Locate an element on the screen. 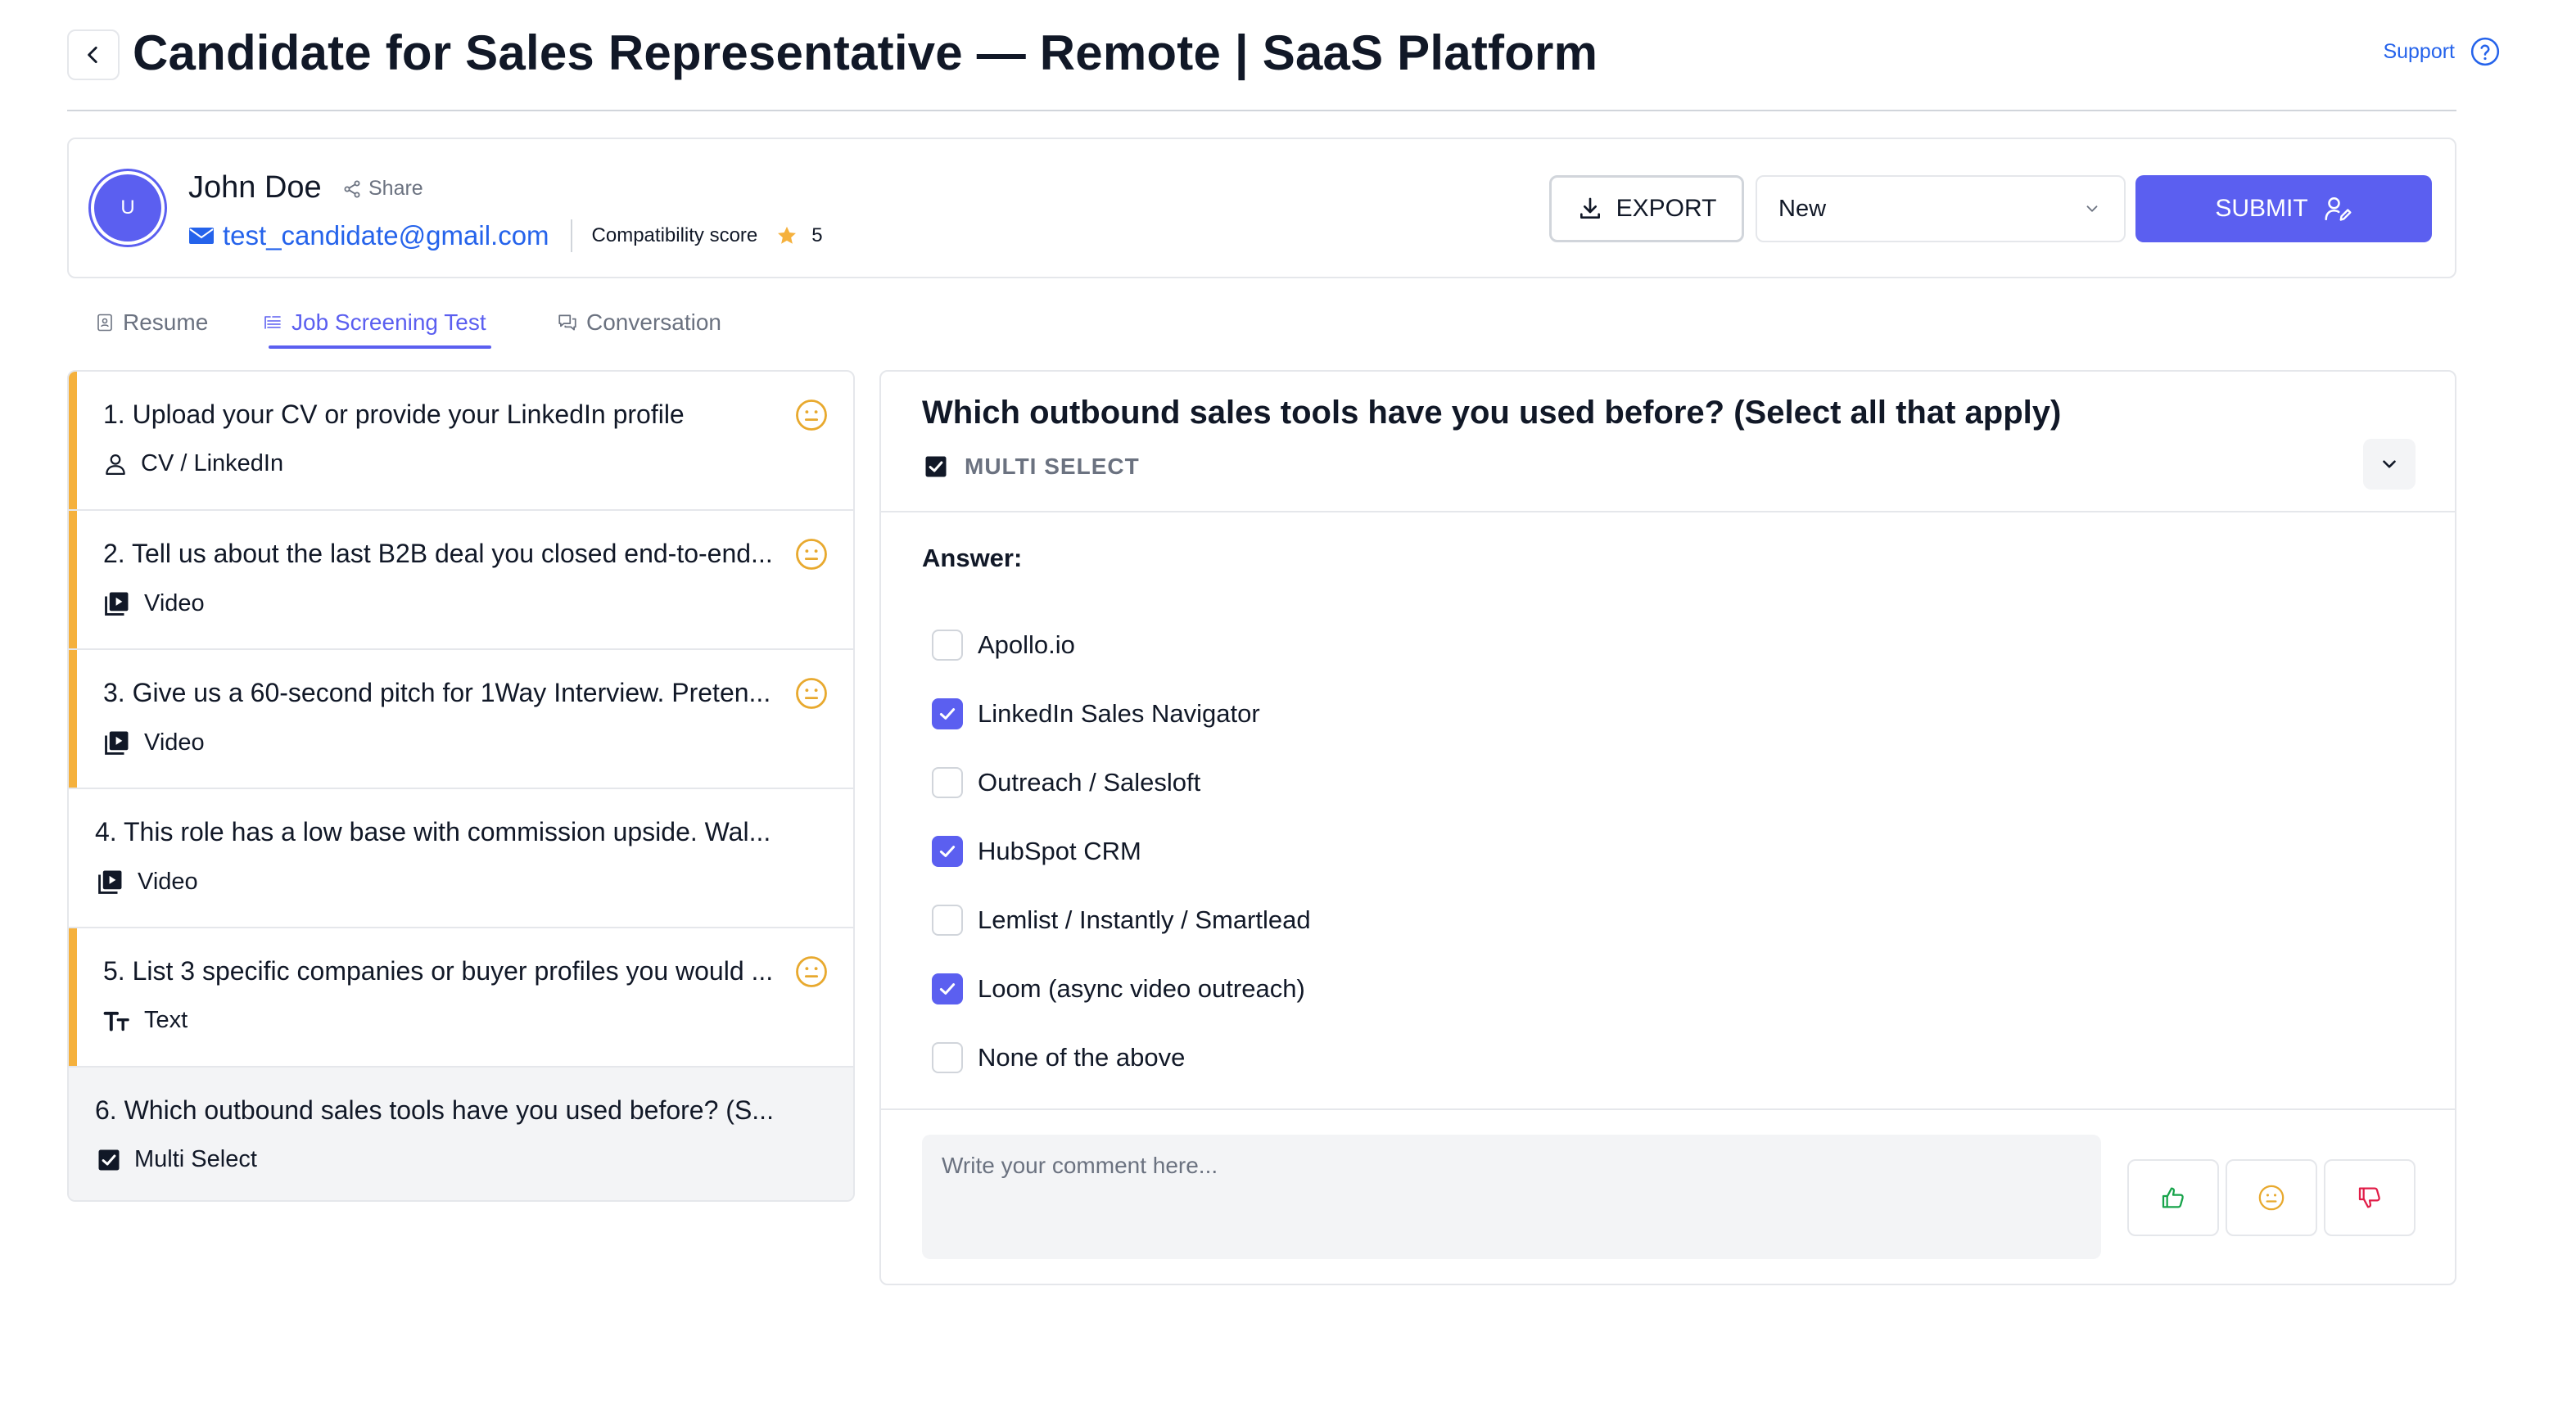 The height and width of the screenshot is (1413, 2576). text-icon is located at coordinates (116, 1021).